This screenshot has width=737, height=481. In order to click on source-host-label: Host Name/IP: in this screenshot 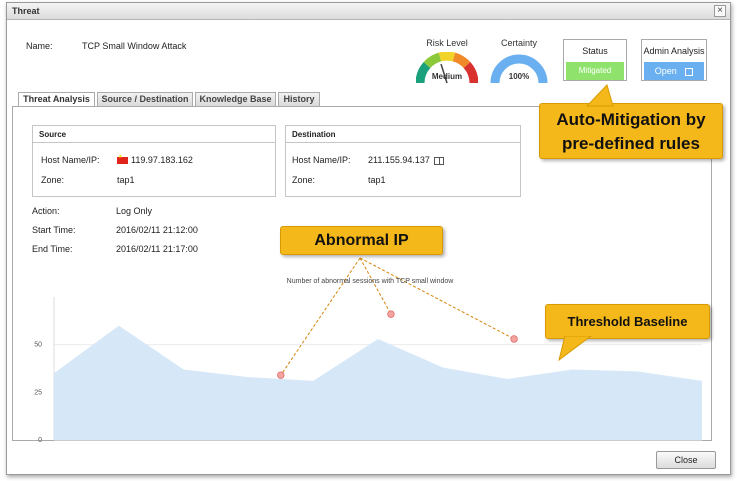, I will do `click(70, 160)`.